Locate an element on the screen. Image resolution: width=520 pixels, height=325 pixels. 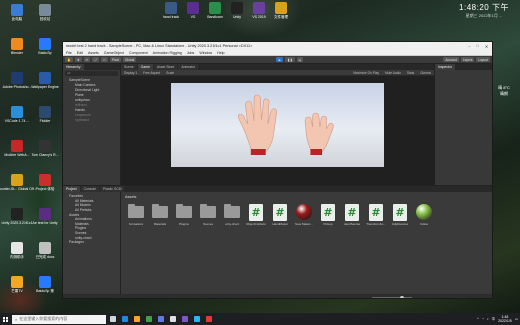
move-tool-icon: ✥ is located at coordinates (78, 59).